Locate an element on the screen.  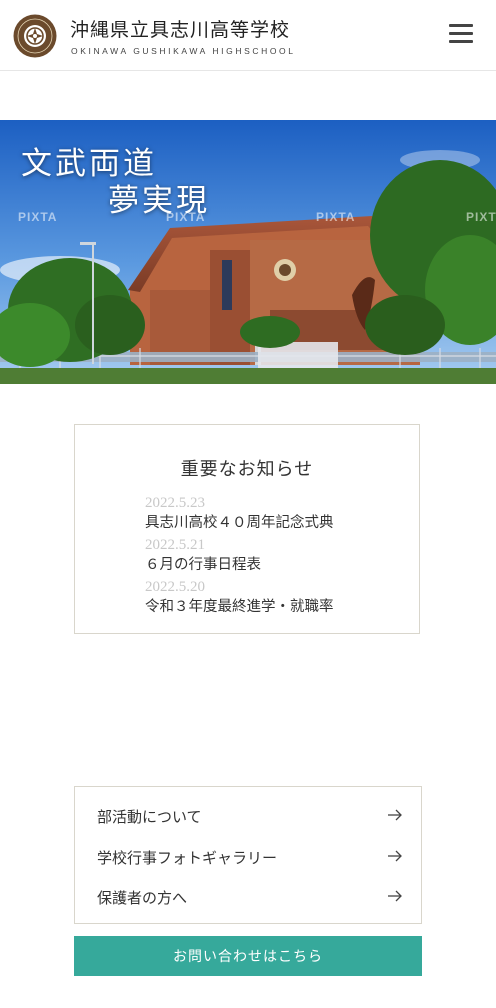
contact-button: お問い合わせはこちら is located at coordinates (248, 956).